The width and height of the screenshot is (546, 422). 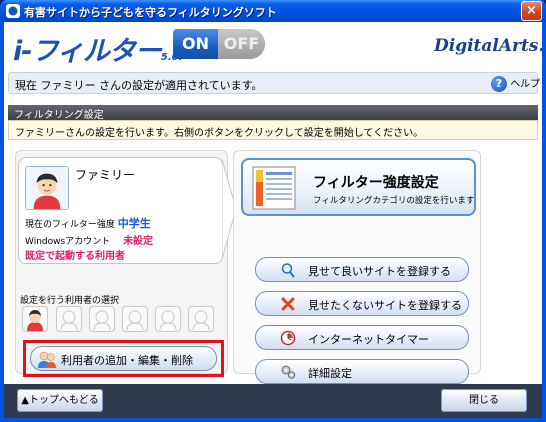 What do you see at coordinates (488, 46) in the screenshot?
I see `brand-logo: DigitalArts.` at bounding box center [488, 46].